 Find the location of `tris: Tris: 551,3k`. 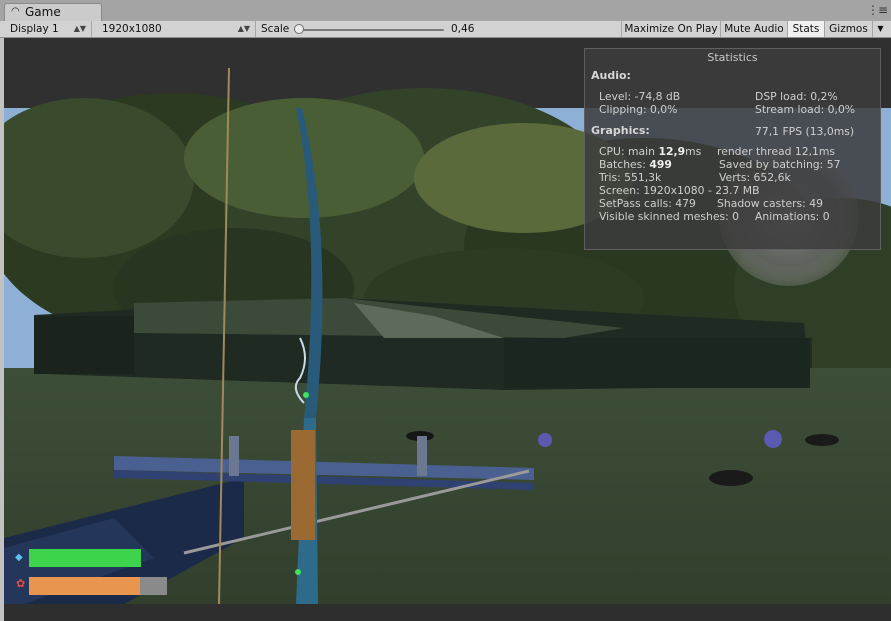

tris: Tris: 551,3k is located at coordinates (630, 177).